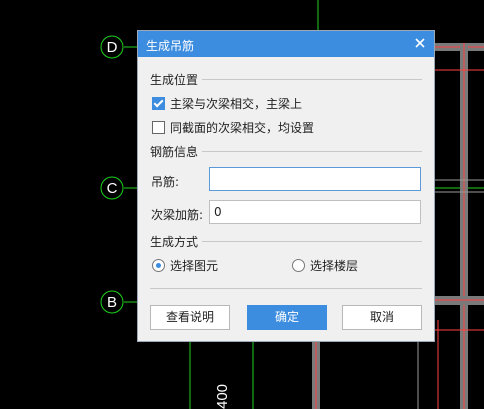  I want to click on radio-selected-icon, so click(158, 265).